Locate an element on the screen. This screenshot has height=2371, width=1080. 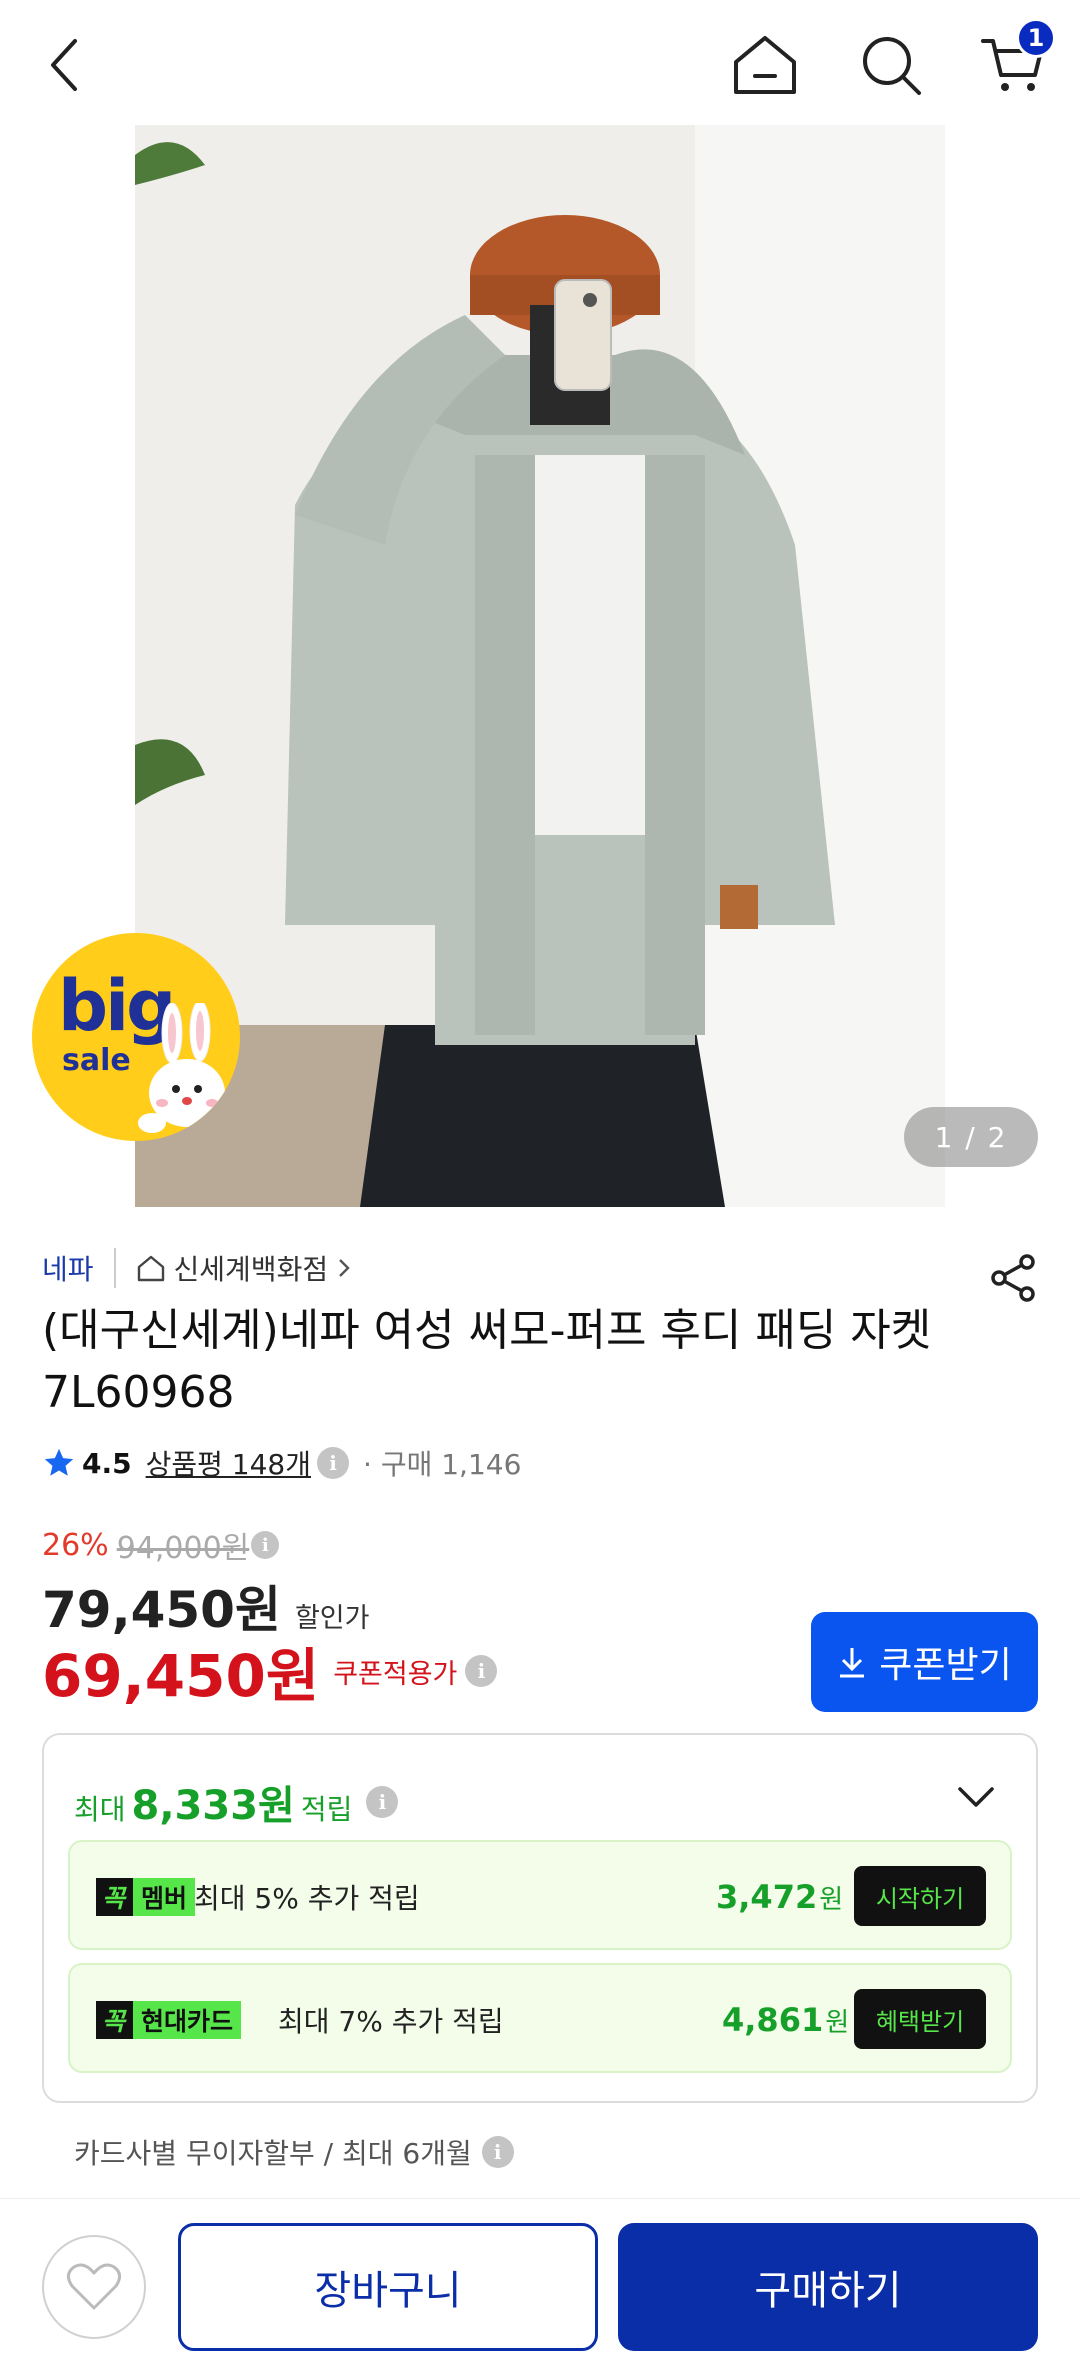
expand-points-button is located at coordinates (976, 1799).